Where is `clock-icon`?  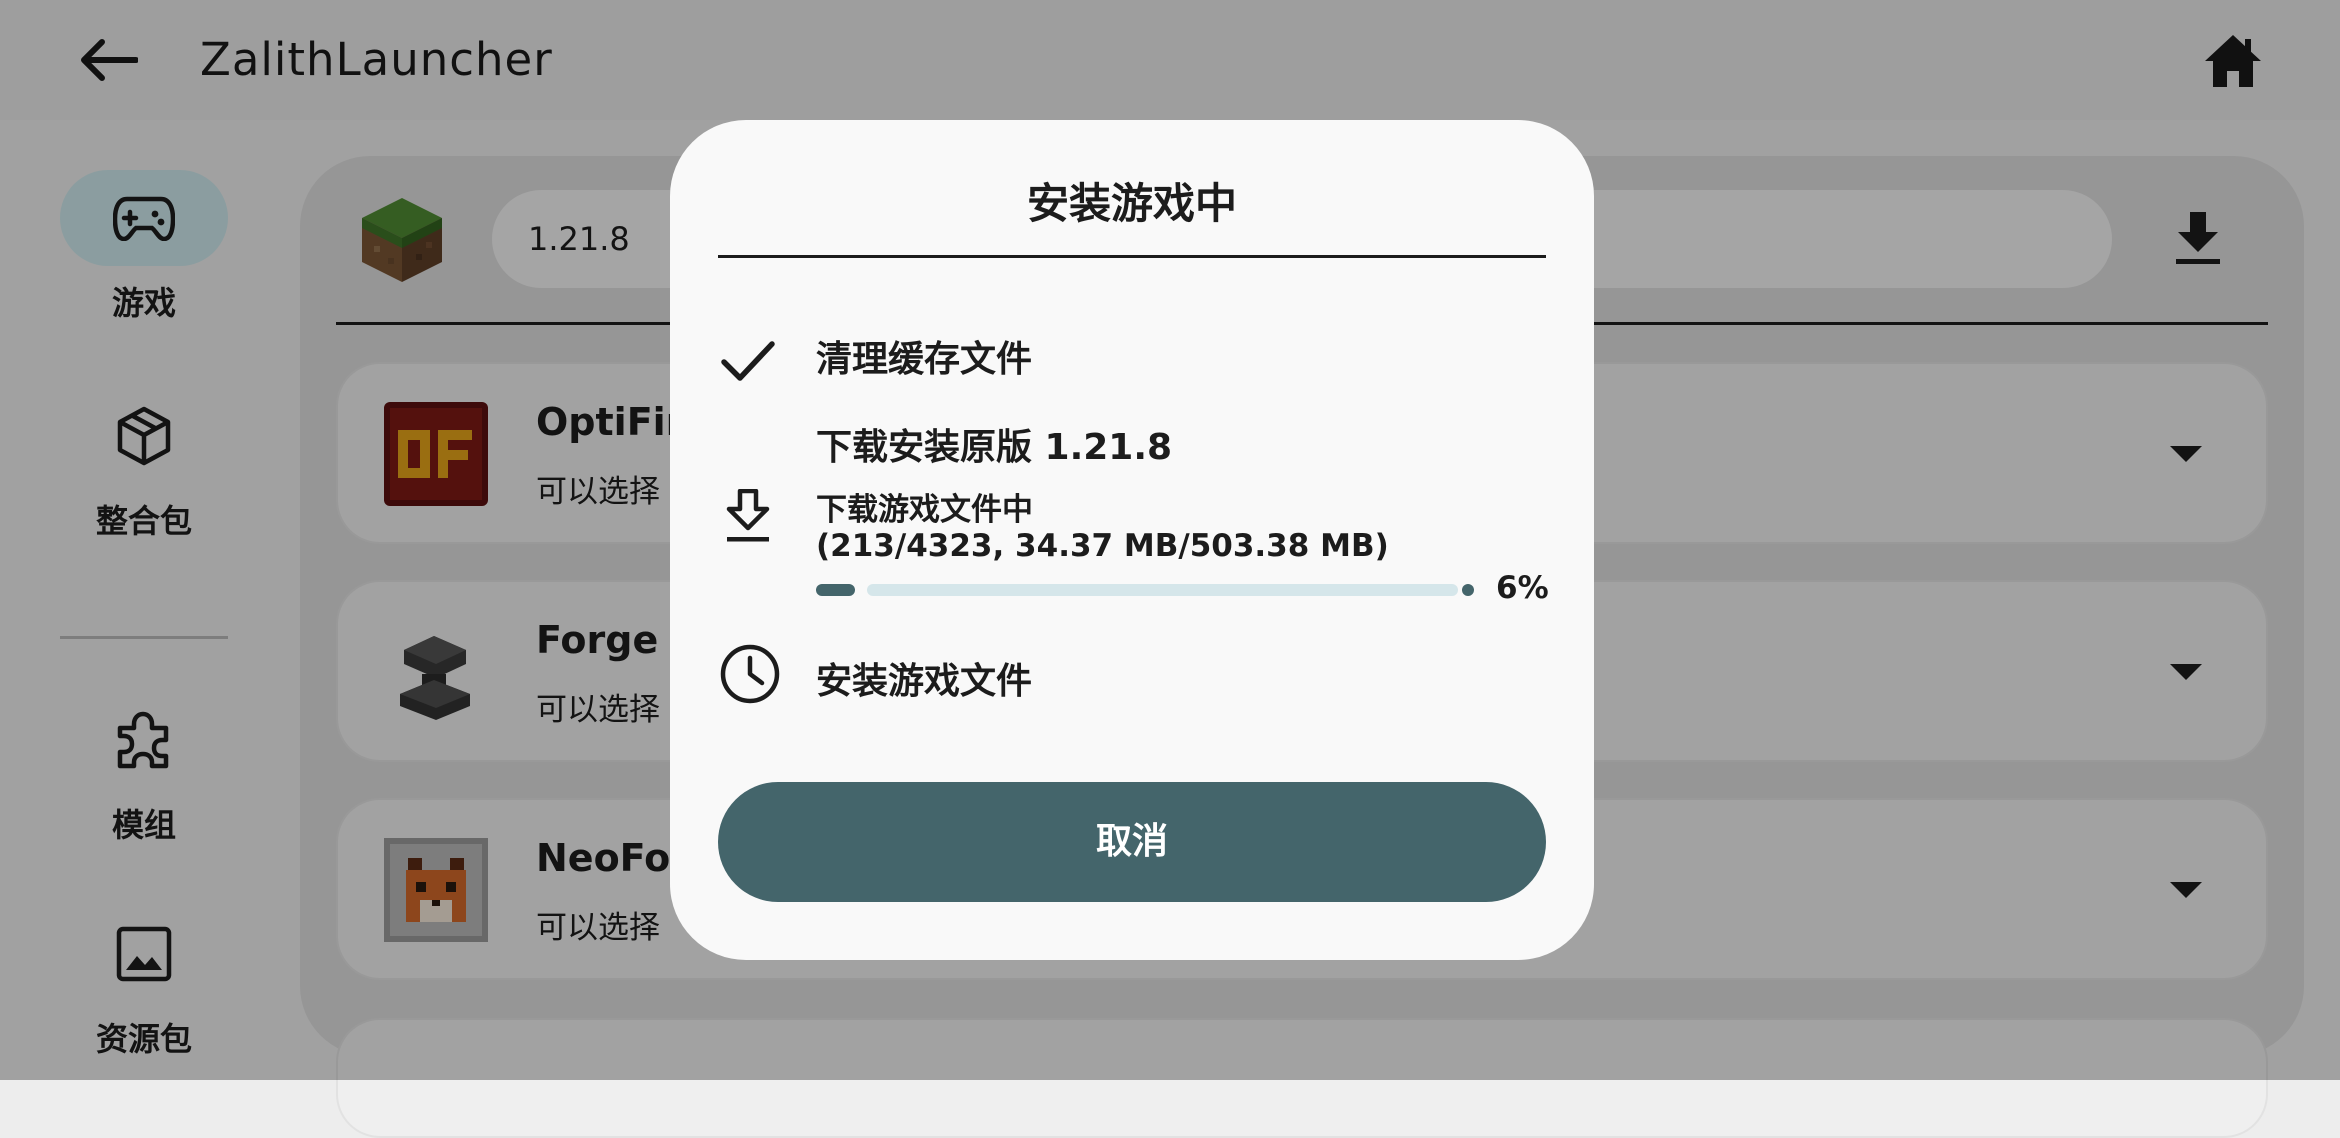
clock-icon is located at coordinates (750, 674).